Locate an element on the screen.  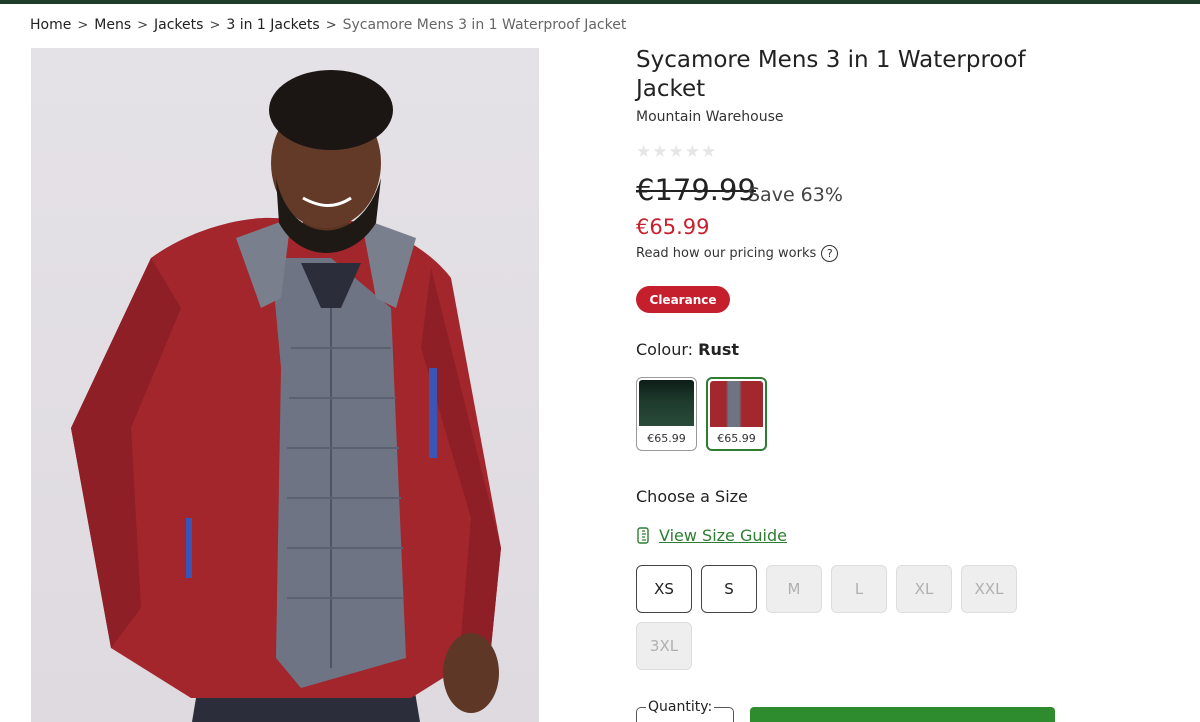
breadcrumb-current: Sycamore Mens 3 in 1 Waterproof Jacket is located at coordinates (484, 25).